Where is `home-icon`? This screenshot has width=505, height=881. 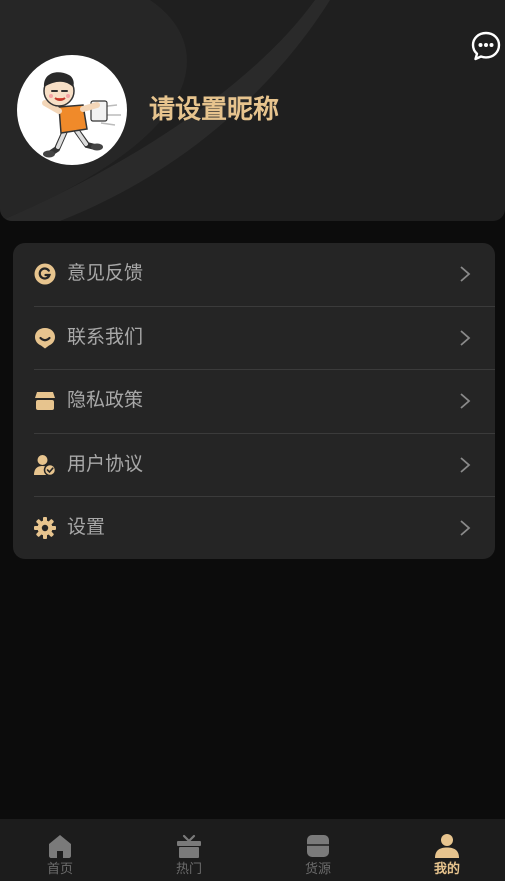
home-icon is located at coordinates (60, 846).